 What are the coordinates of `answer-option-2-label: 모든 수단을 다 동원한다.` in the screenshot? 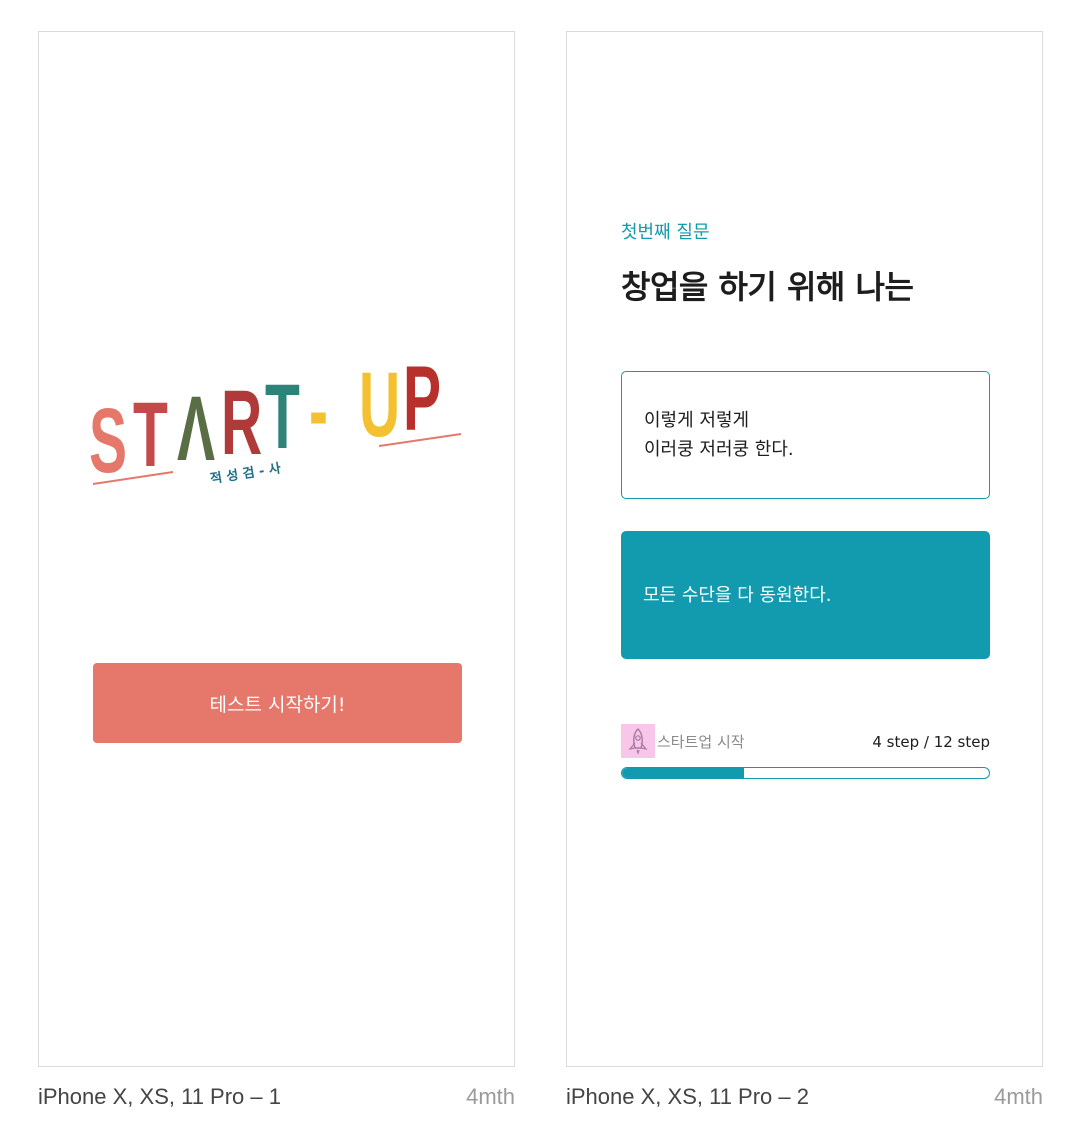 It's located at (737, 595).